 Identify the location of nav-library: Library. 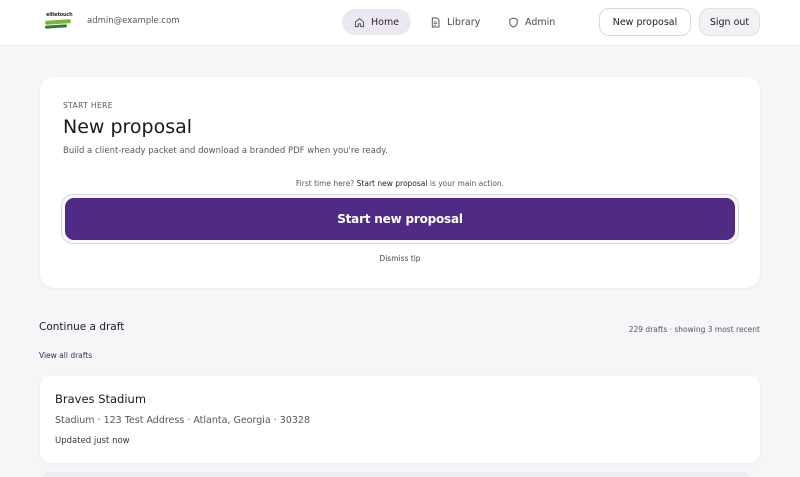
(455, 22).